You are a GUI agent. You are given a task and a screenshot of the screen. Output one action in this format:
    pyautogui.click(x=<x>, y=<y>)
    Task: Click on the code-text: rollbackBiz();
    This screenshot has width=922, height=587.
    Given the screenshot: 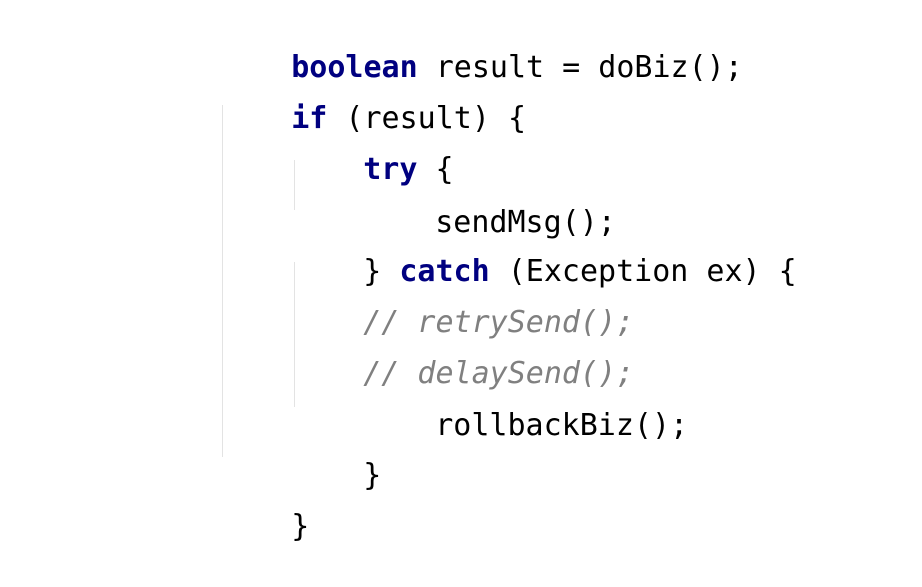 What is the action you would take?
    pyautogui.click(x=562, y=425)
    